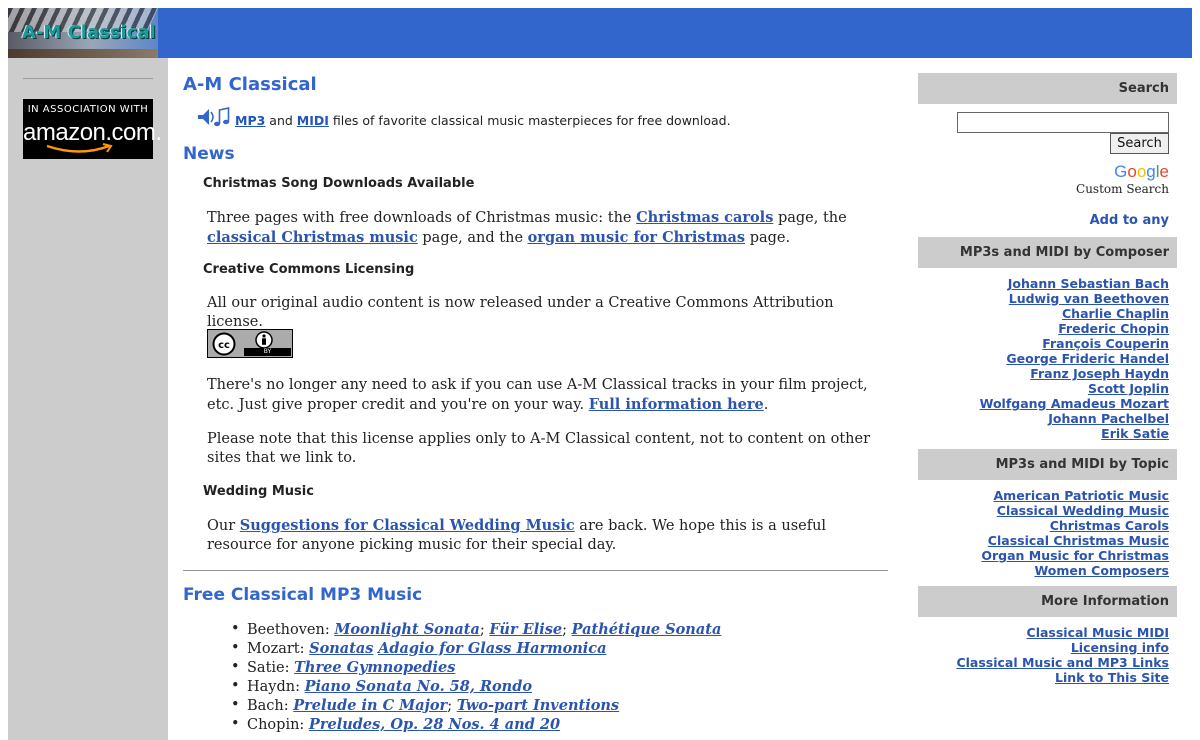  Describe the element at coordinates (1043, 525) in the screenshot. I see `topic-item: Christmas Carols` at that location.